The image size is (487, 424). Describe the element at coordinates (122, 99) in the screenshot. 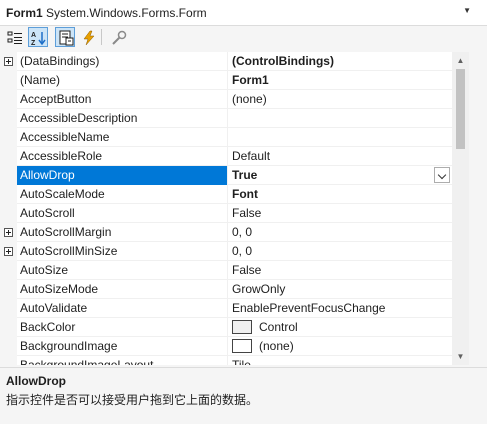

I see `property-name: AcceptButton` at that location.